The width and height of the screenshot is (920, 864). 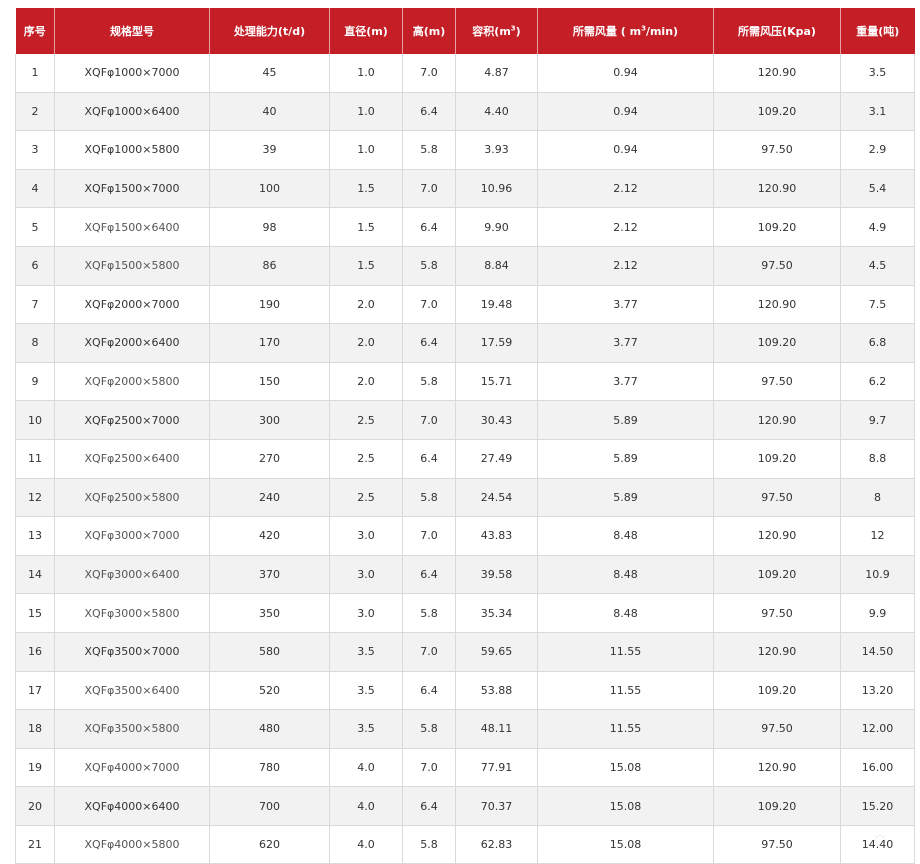 I want to click on cell-no: 20, so click(x=35, y=806).